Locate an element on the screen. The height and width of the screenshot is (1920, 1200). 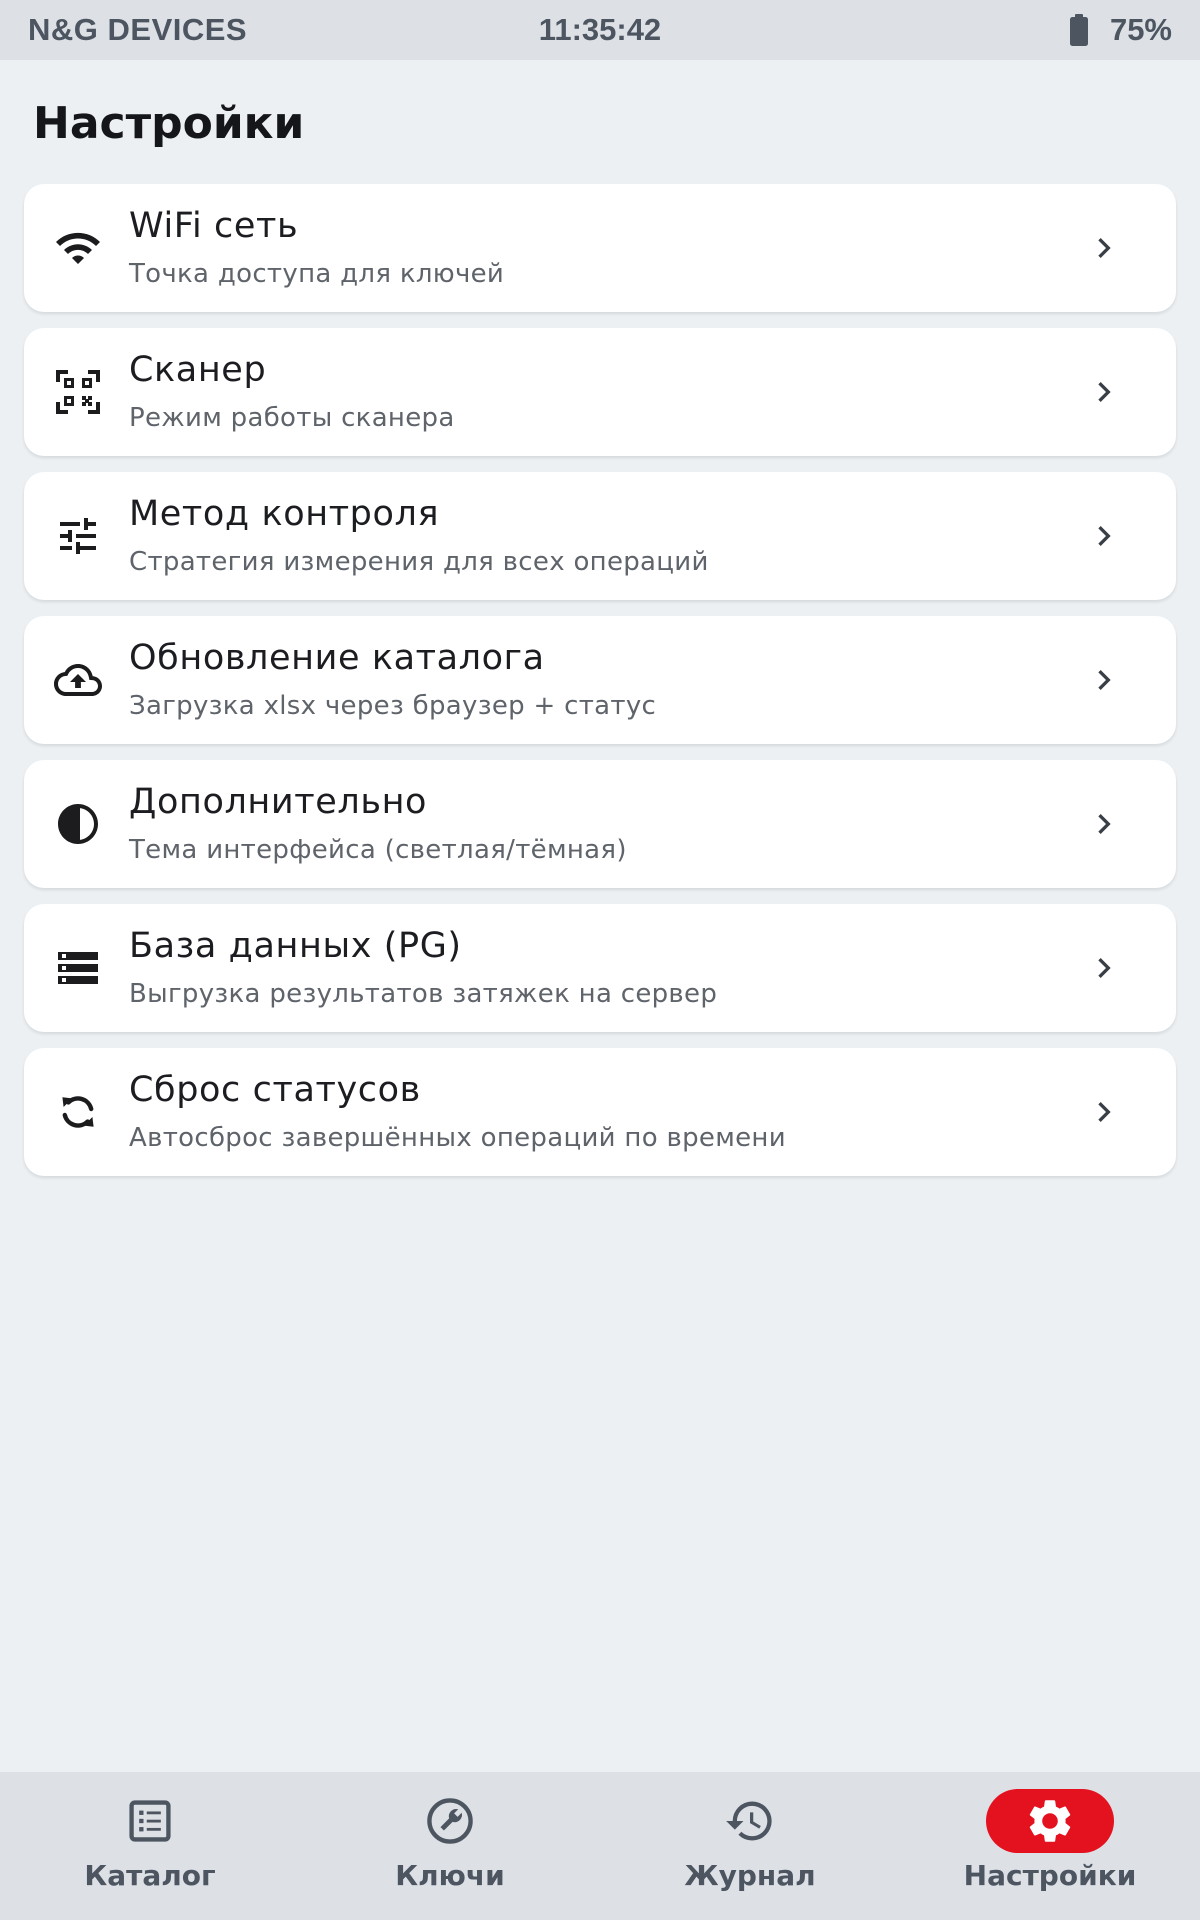
nav-item-journal: Журнал is located at coordinates (750, 1846).